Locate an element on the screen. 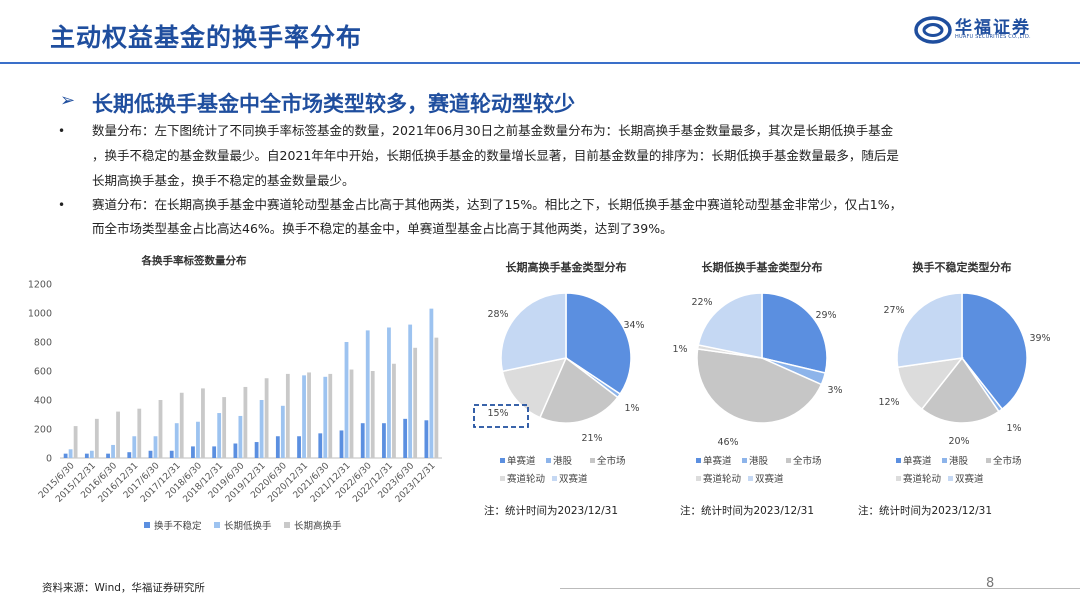 The height and width of the screenshot is (606, 1080). pie-title: 长期低换手基金类型分布 is located at coordinates (762, 267).